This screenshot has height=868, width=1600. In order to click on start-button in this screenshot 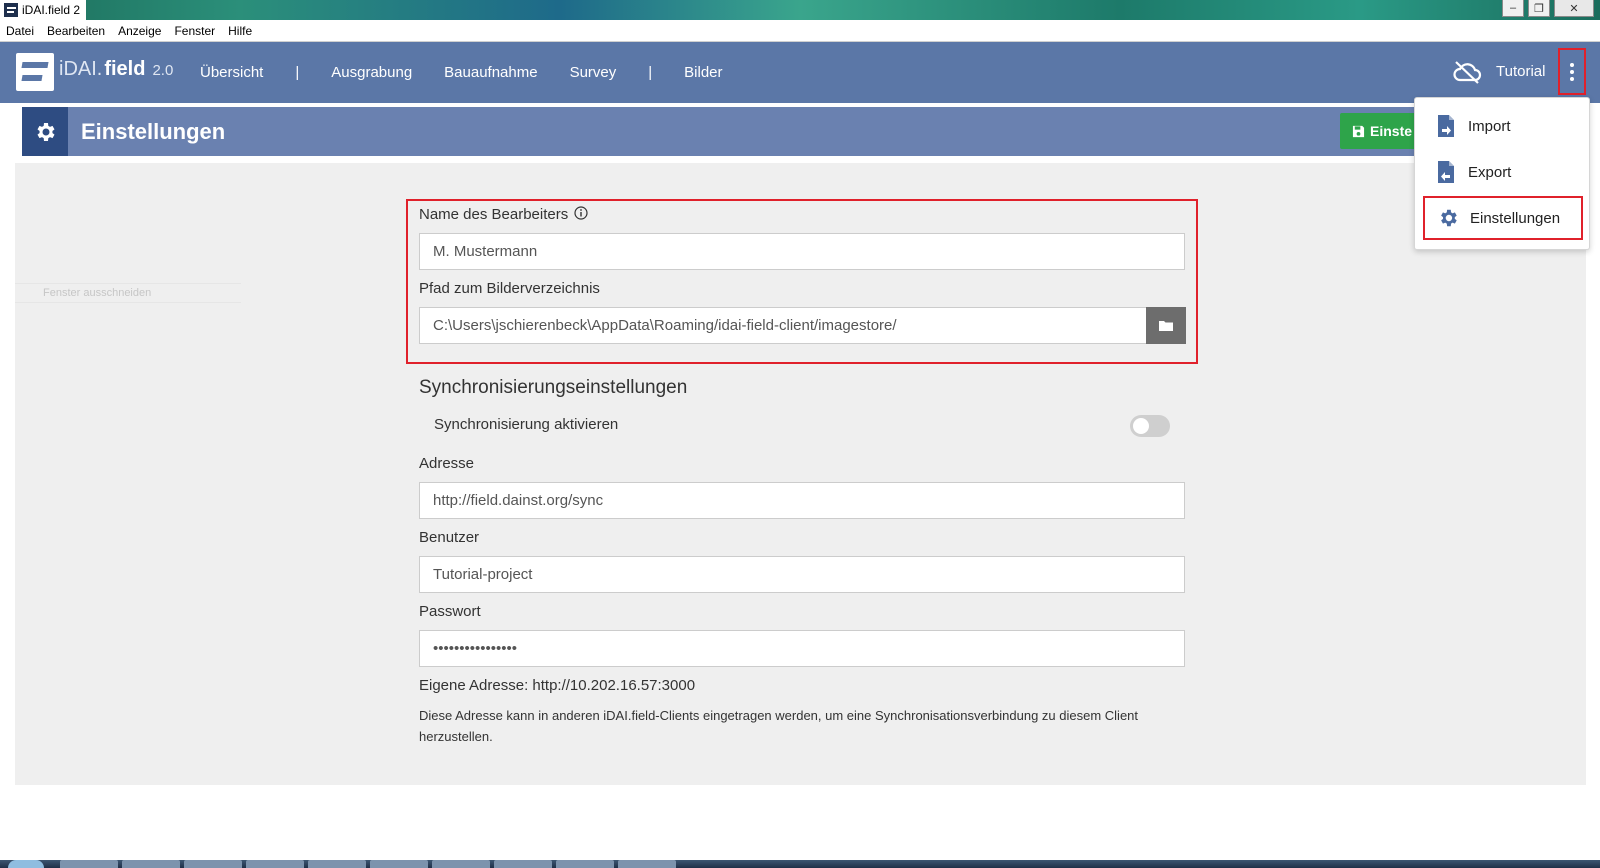, I will do `click(26, 864)`.